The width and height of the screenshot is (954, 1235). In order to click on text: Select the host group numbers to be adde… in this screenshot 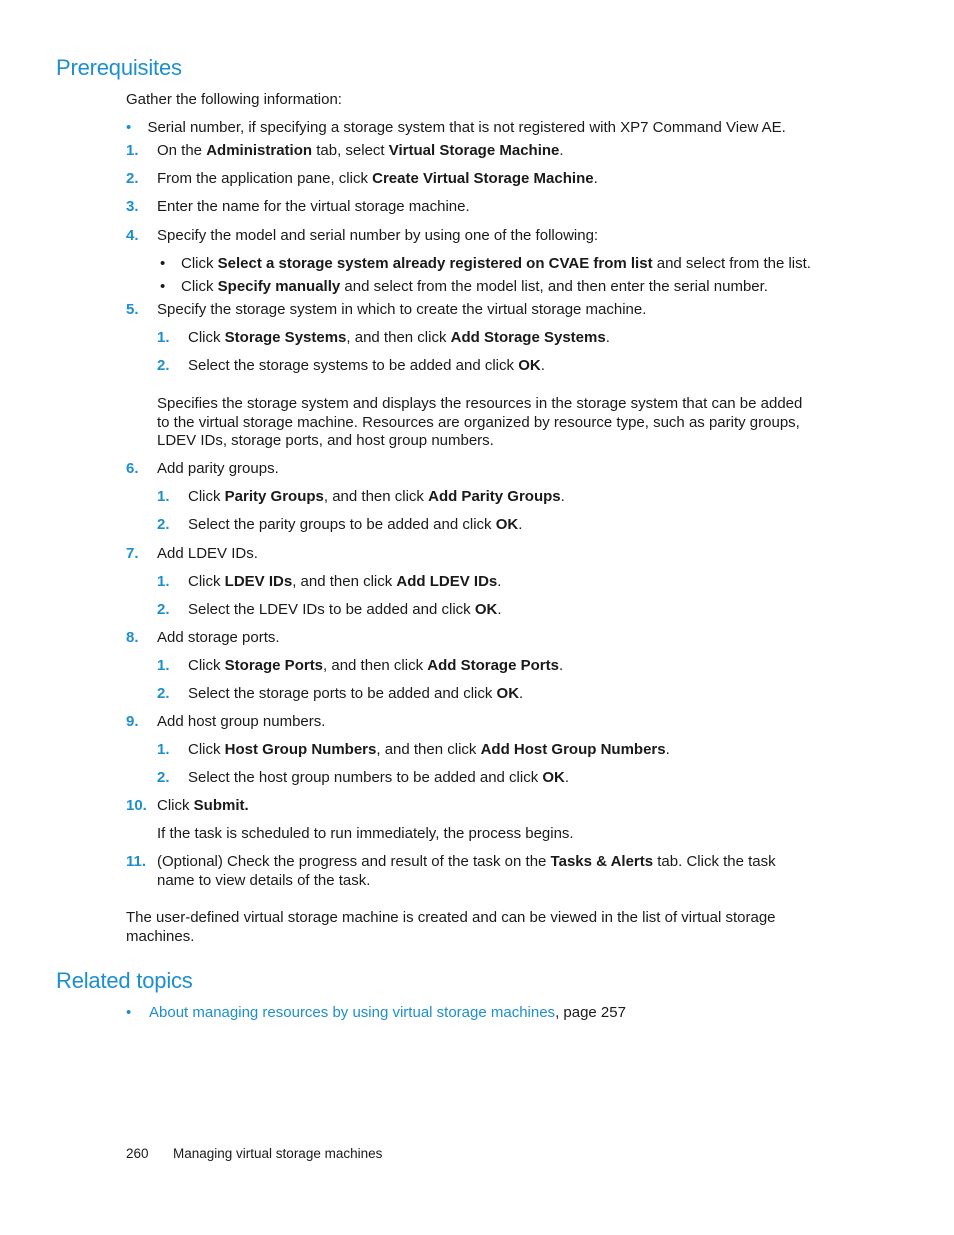, I will do `click(365, 777)`.